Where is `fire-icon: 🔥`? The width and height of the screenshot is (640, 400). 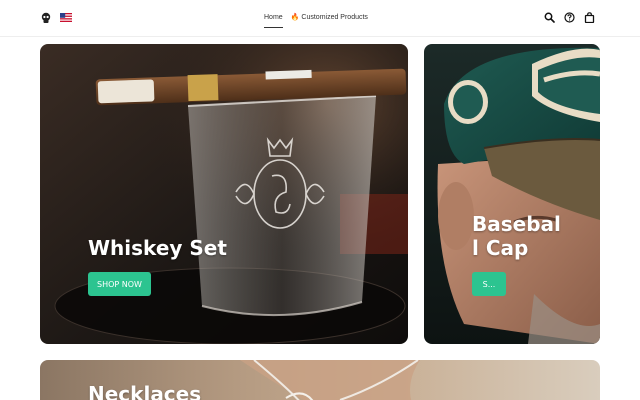 fire-icon: 🔥 is located at coordinates (295, 17).